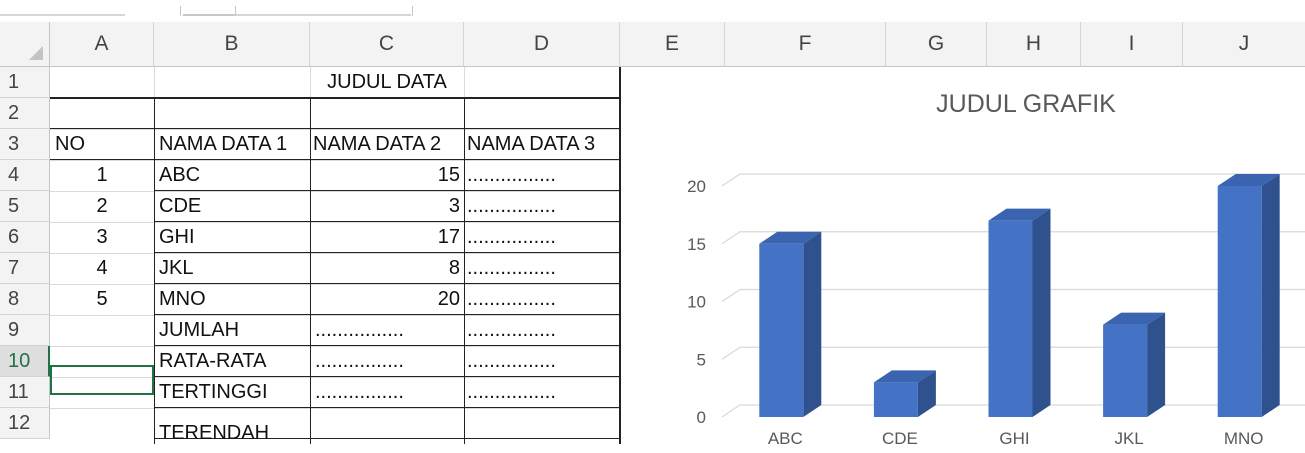 The height and width of the screenshot is (453, 1305). What do you see at coordinates (102, 237) in the screenshot?
I see `cell-no: 3` at bounding box center [102, 237].